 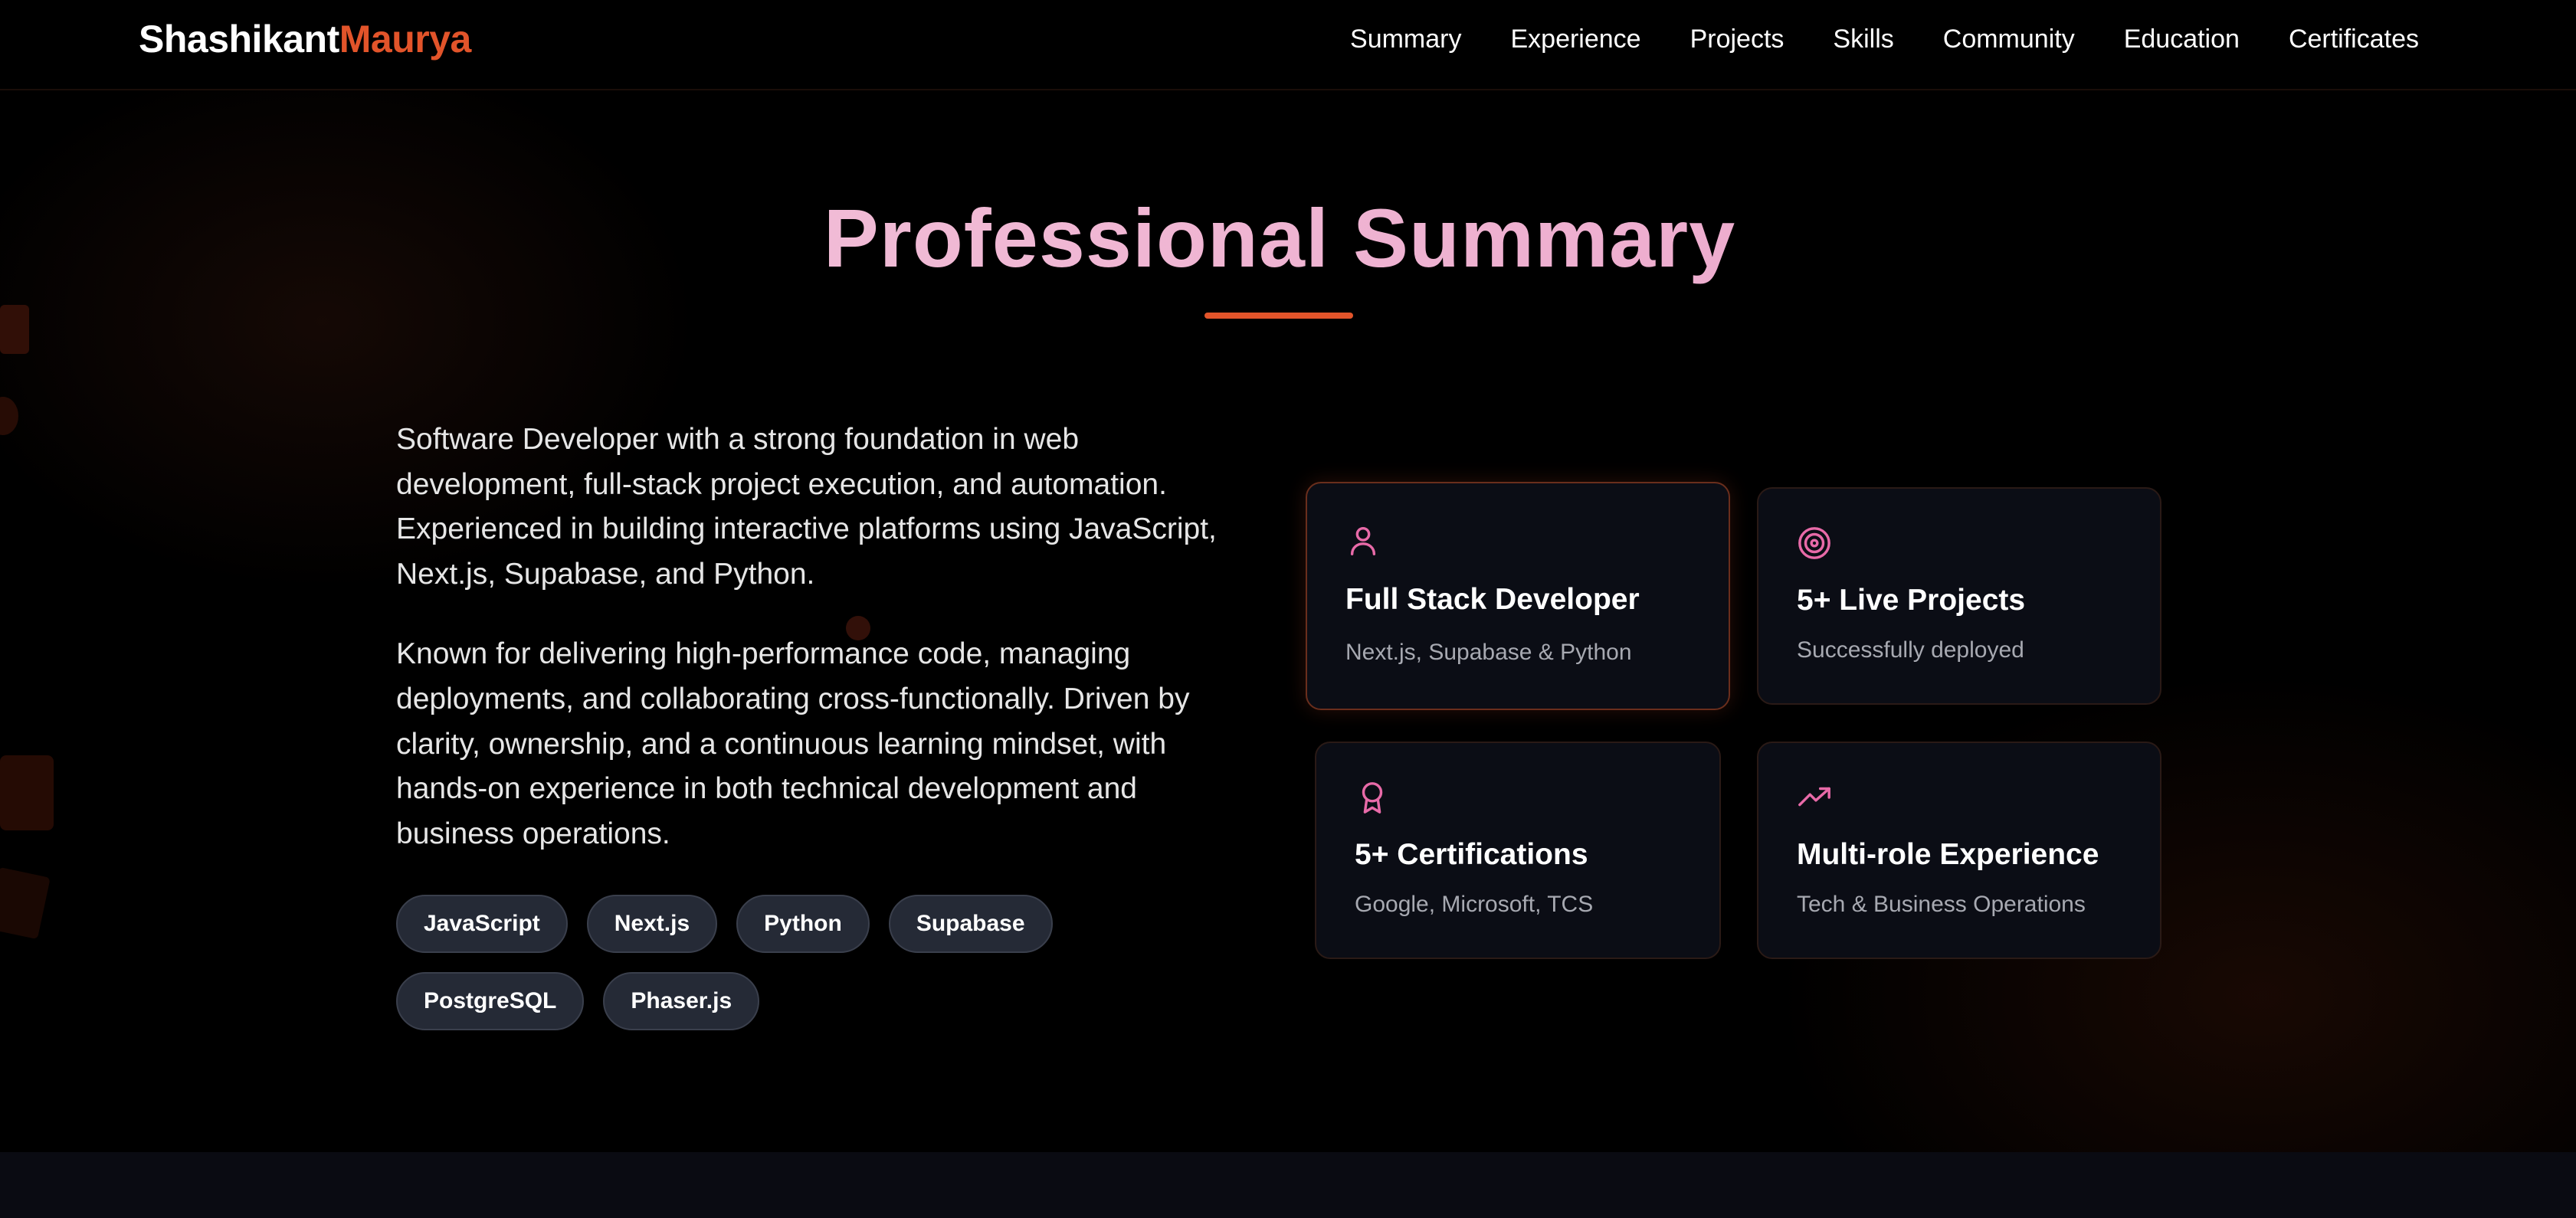 I want to click on card-title: Full Stack Developer, so click(x=1493, y=600).